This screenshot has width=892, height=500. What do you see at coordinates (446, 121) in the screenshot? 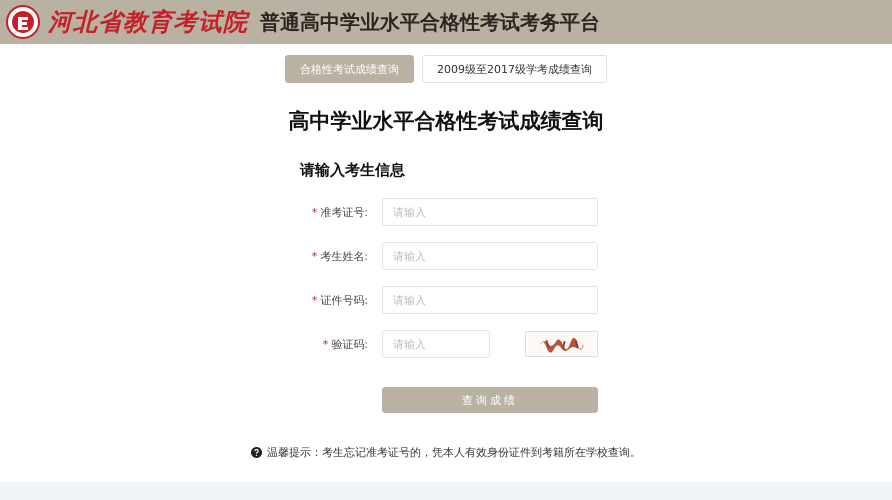
I see `page-title: 高中学业水平合格性考试成绩查询` at bounding box center [446, 121].